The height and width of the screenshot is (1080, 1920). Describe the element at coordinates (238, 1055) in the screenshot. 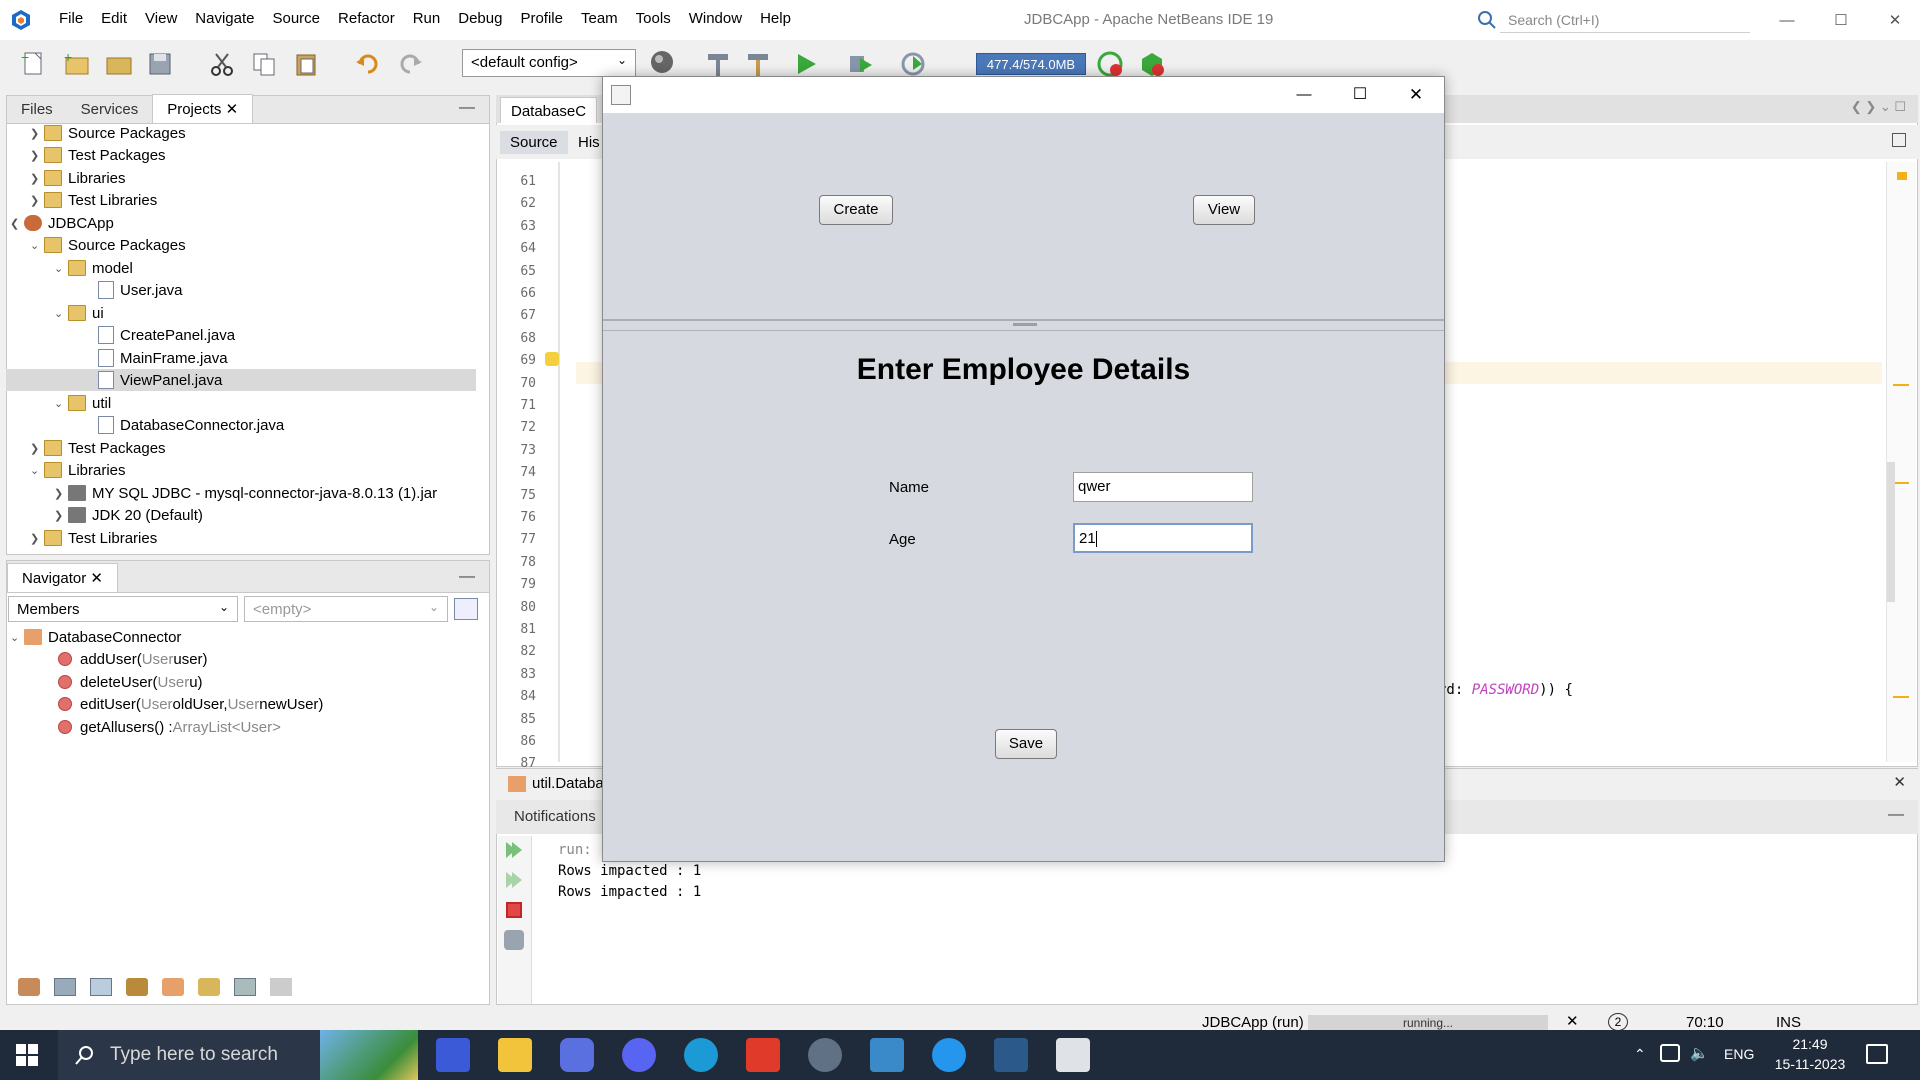

I see `taskbar-search-box: Type here to search` at that location.